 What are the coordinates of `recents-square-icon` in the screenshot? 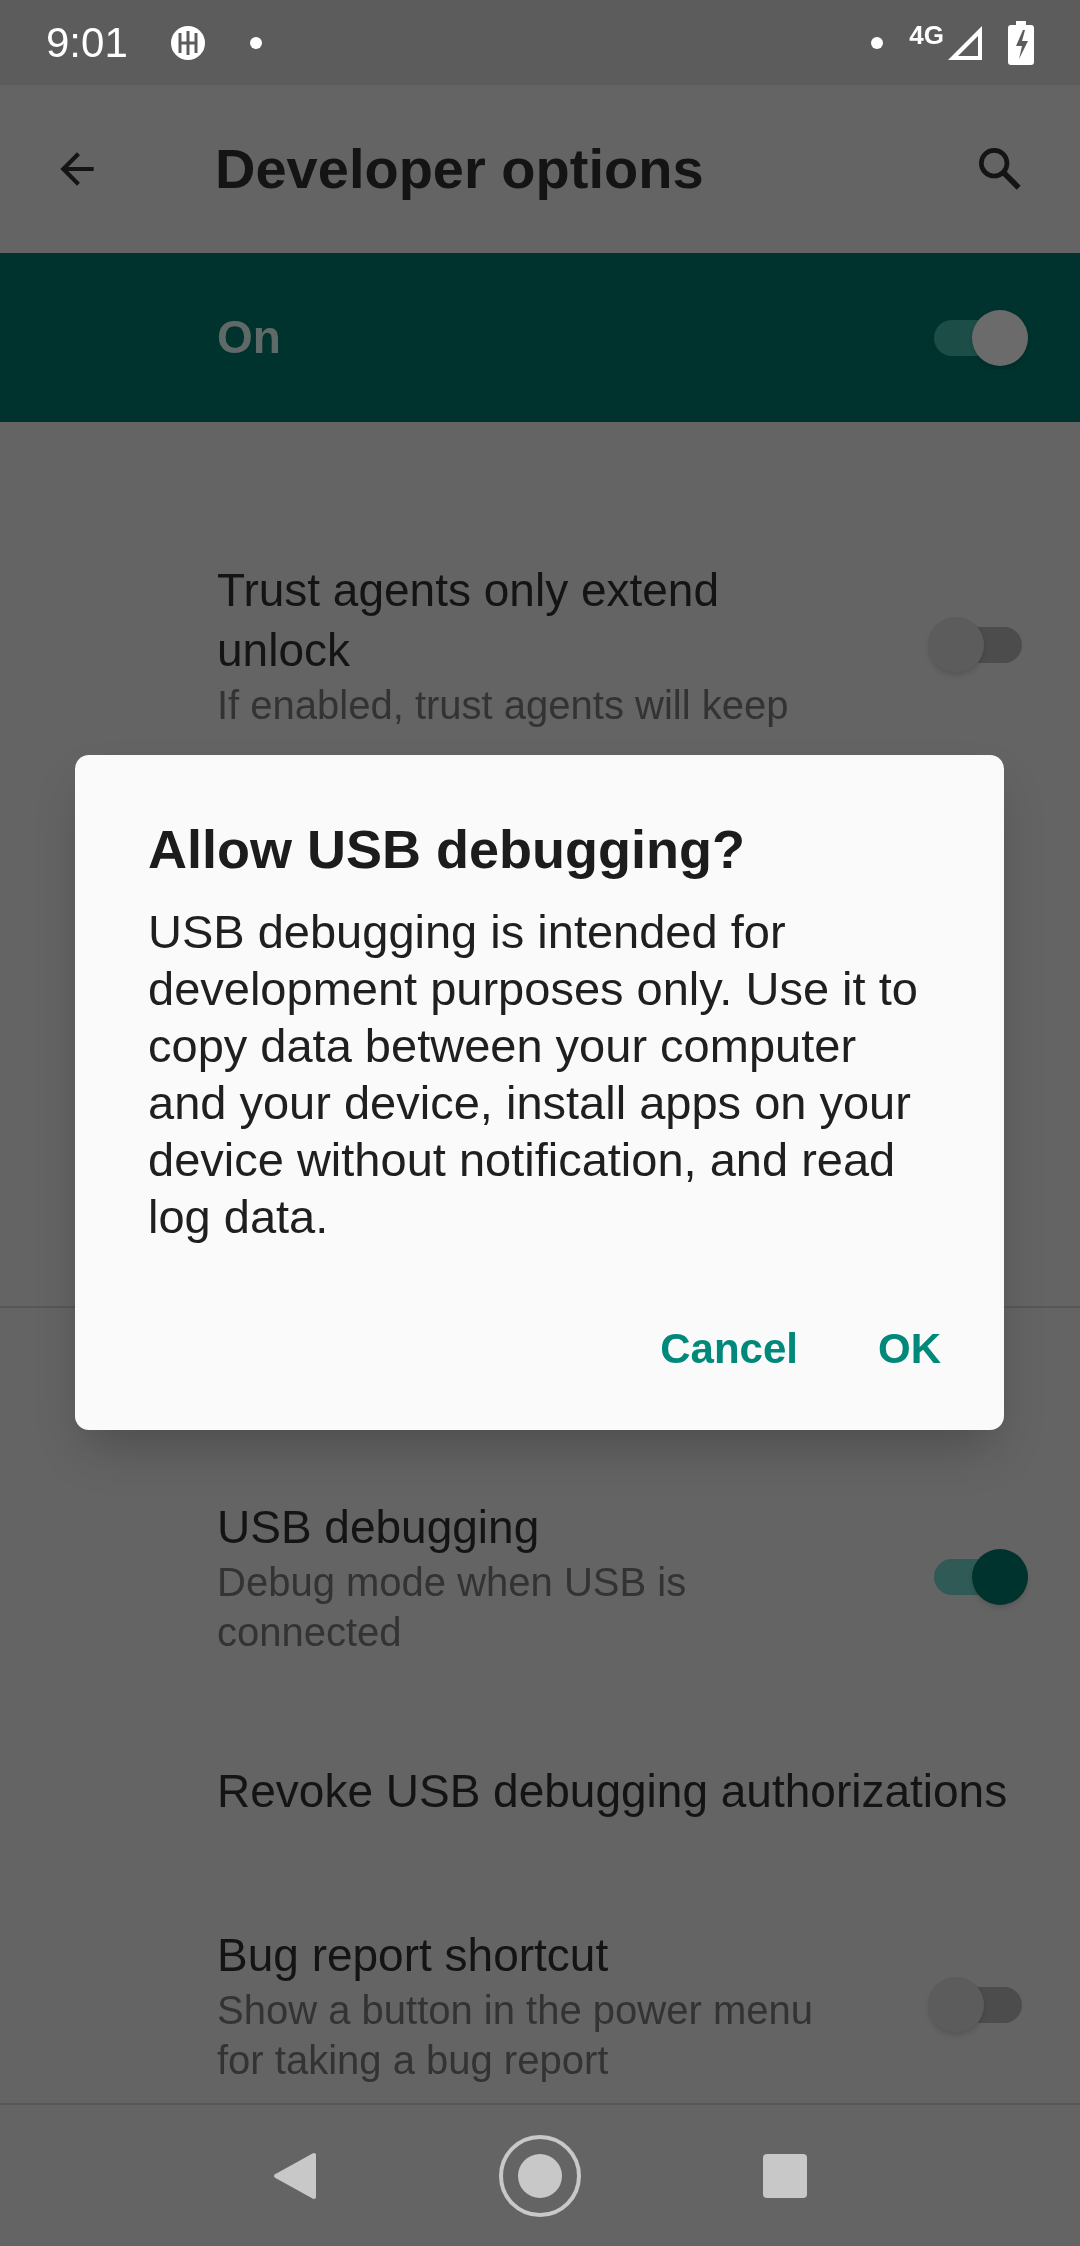 It's located at (785, 2175).